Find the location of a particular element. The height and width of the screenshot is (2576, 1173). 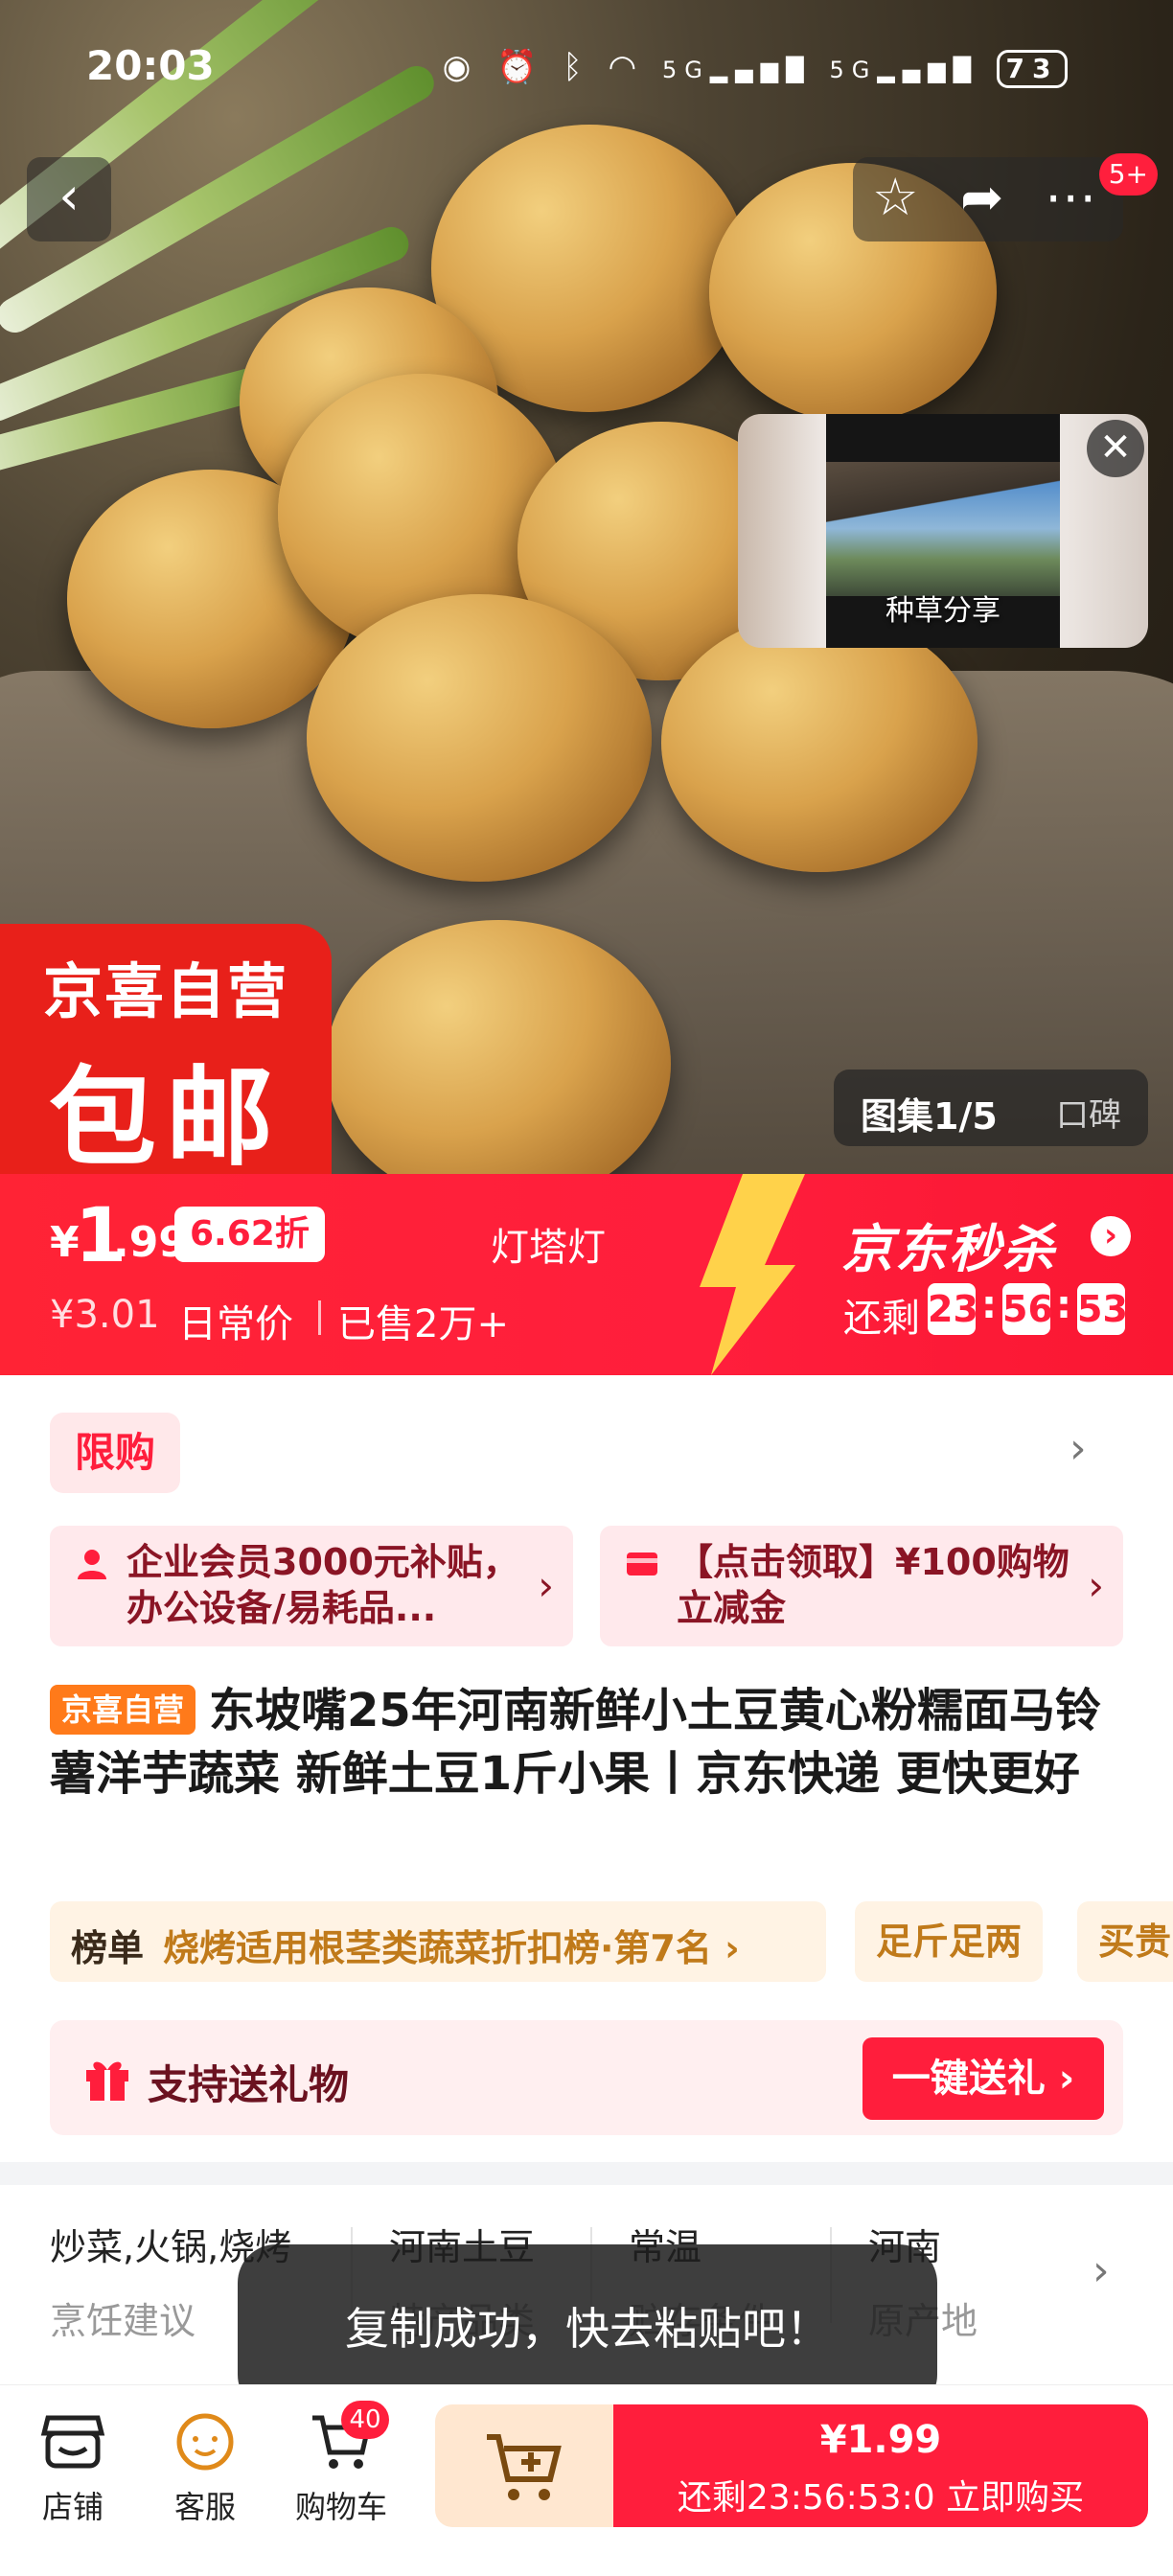

countdown-label: 还剩 is located at coordinates (881, 1319).